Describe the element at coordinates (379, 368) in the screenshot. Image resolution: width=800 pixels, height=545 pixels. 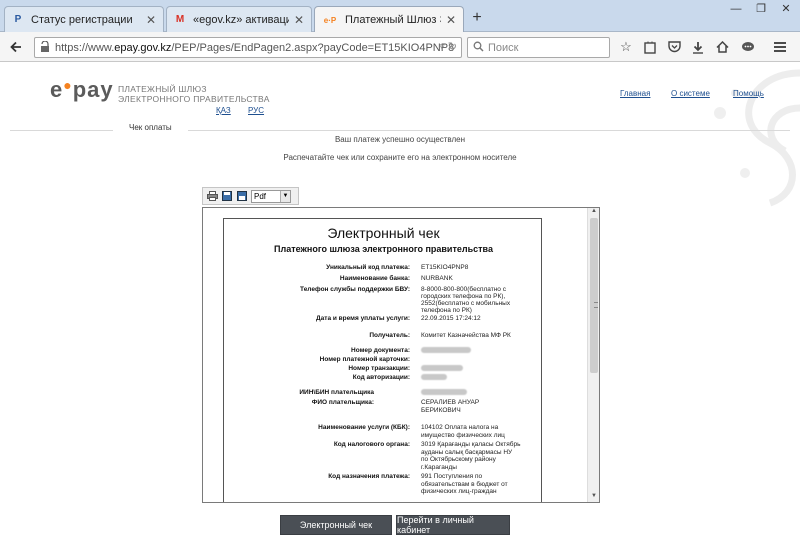
I see `row-label: Номер транзакции:` at that location.